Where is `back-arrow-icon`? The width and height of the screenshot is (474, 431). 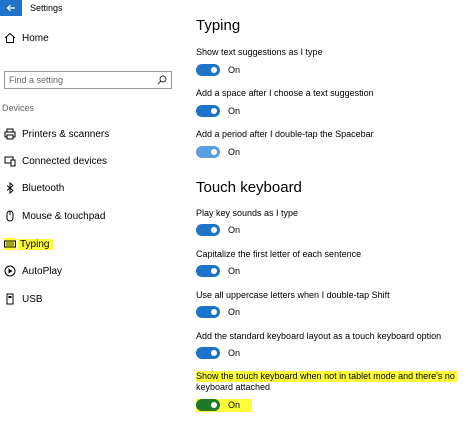
back-arrow-icon is located at coordinates (10, 8).